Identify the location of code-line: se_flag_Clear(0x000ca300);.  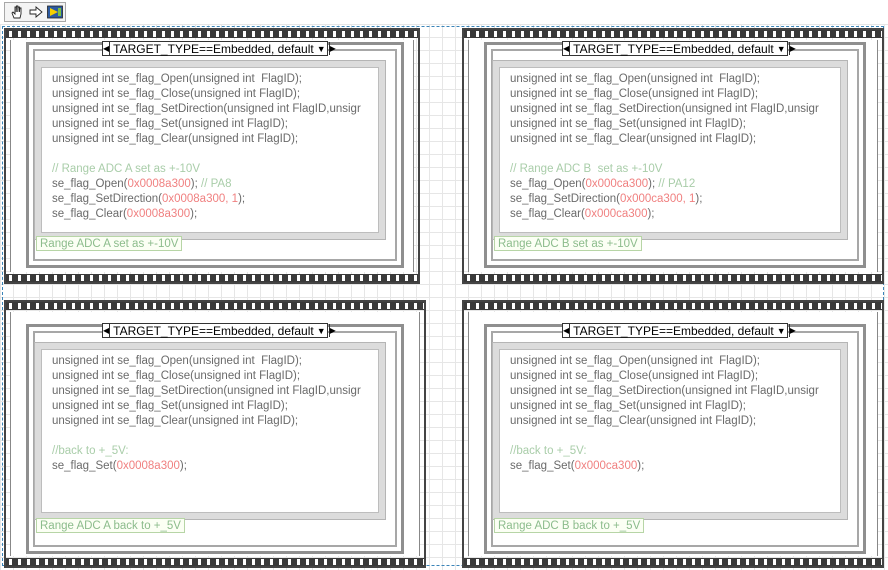
(664, 214).